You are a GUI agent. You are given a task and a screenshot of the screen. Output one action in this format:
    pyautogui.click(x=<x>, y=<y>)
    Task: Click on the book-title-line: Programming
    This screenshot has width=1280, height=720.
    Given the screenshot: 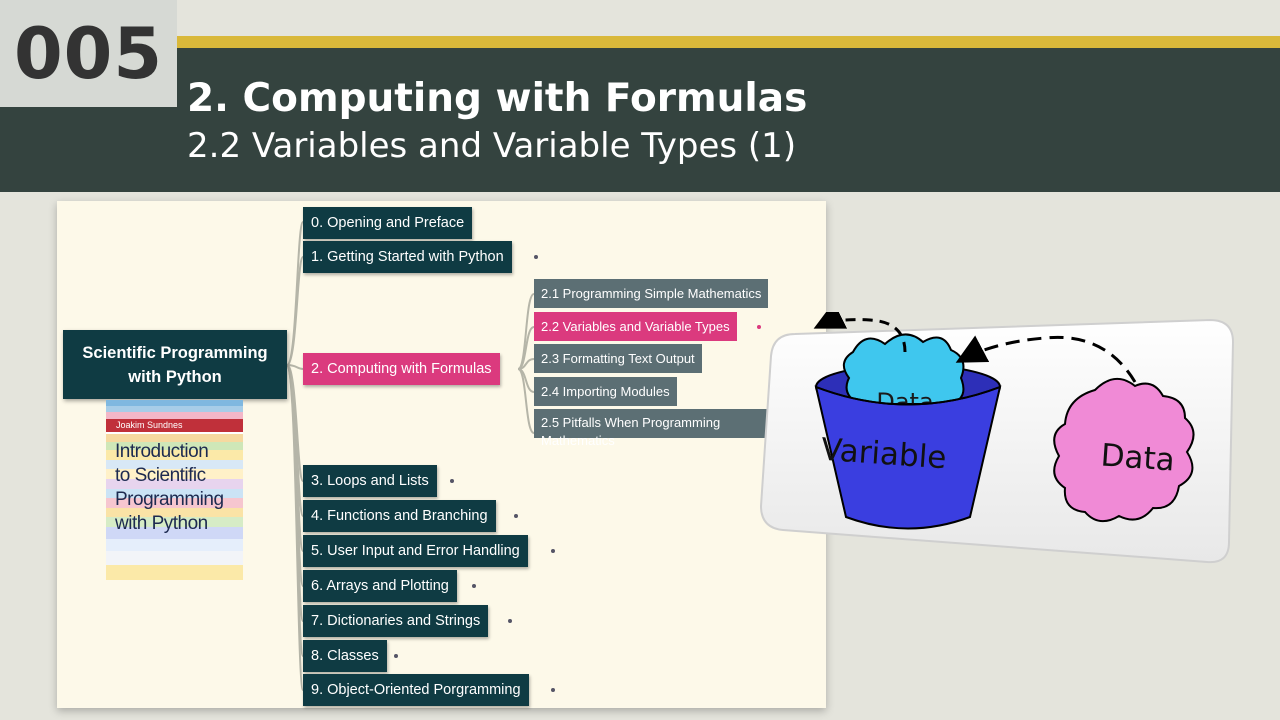 What is the action you would take?
    pyautogui.click(x=169, y=499)
    